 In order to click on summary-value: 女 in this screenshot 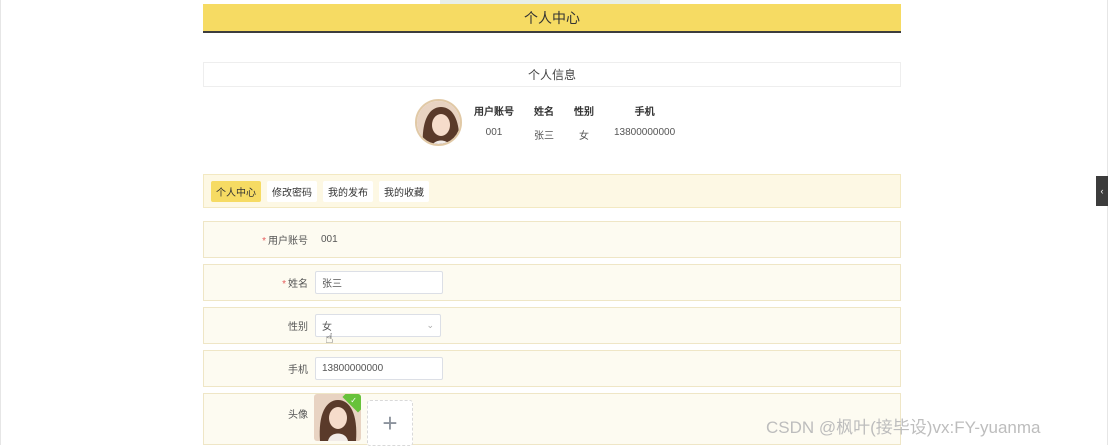, I will do `click(584, 136)`.